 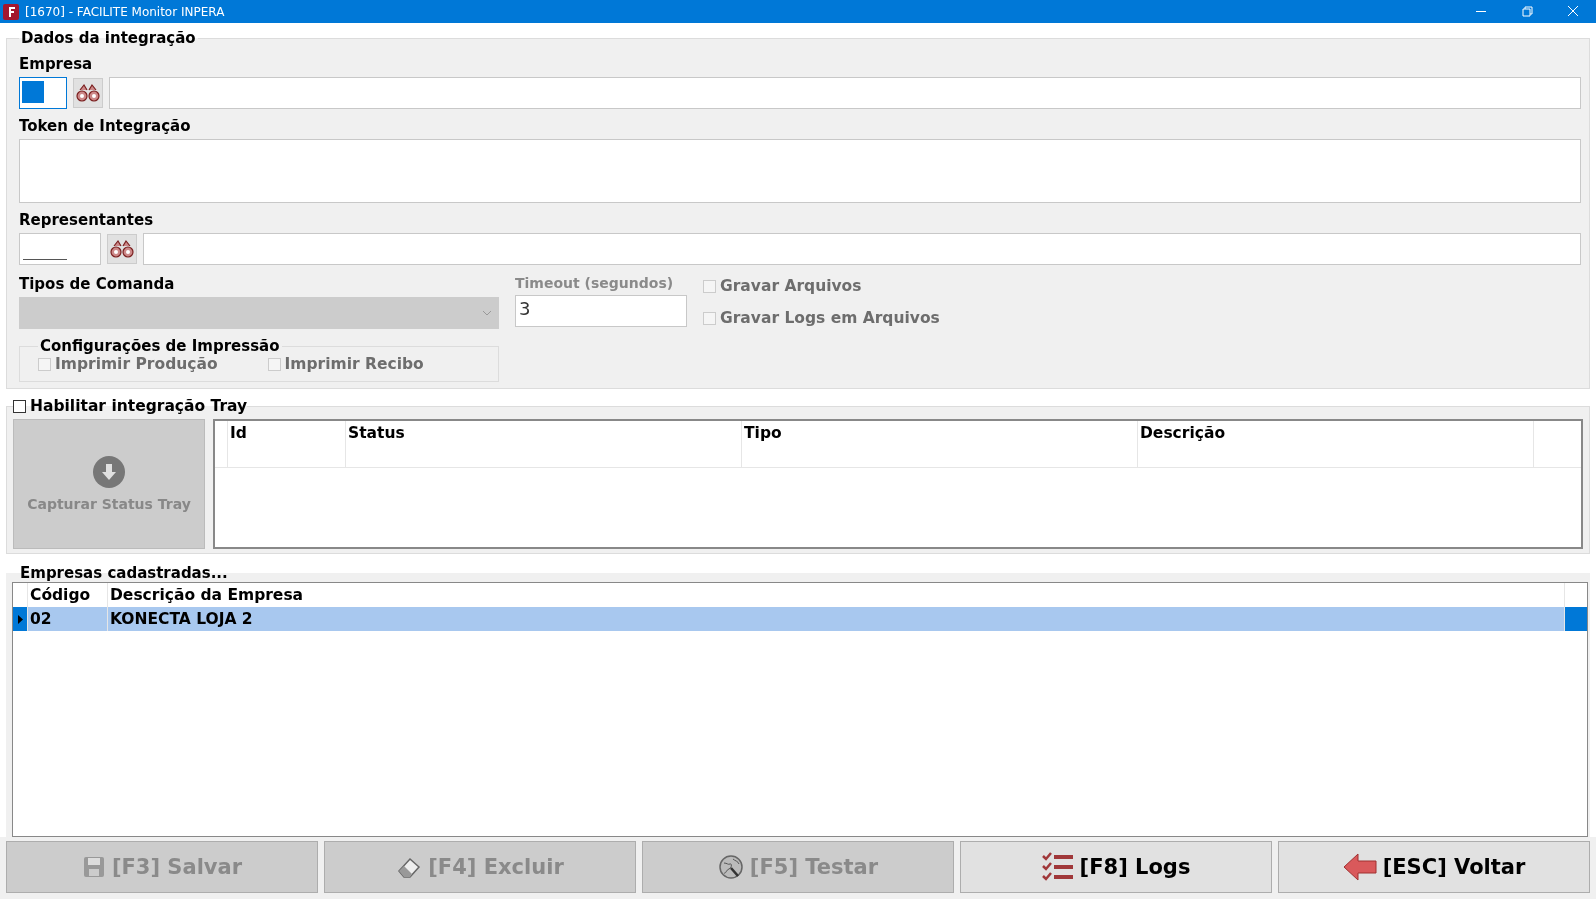 I want to click on eraser-icon, so click(x=409, y=867).